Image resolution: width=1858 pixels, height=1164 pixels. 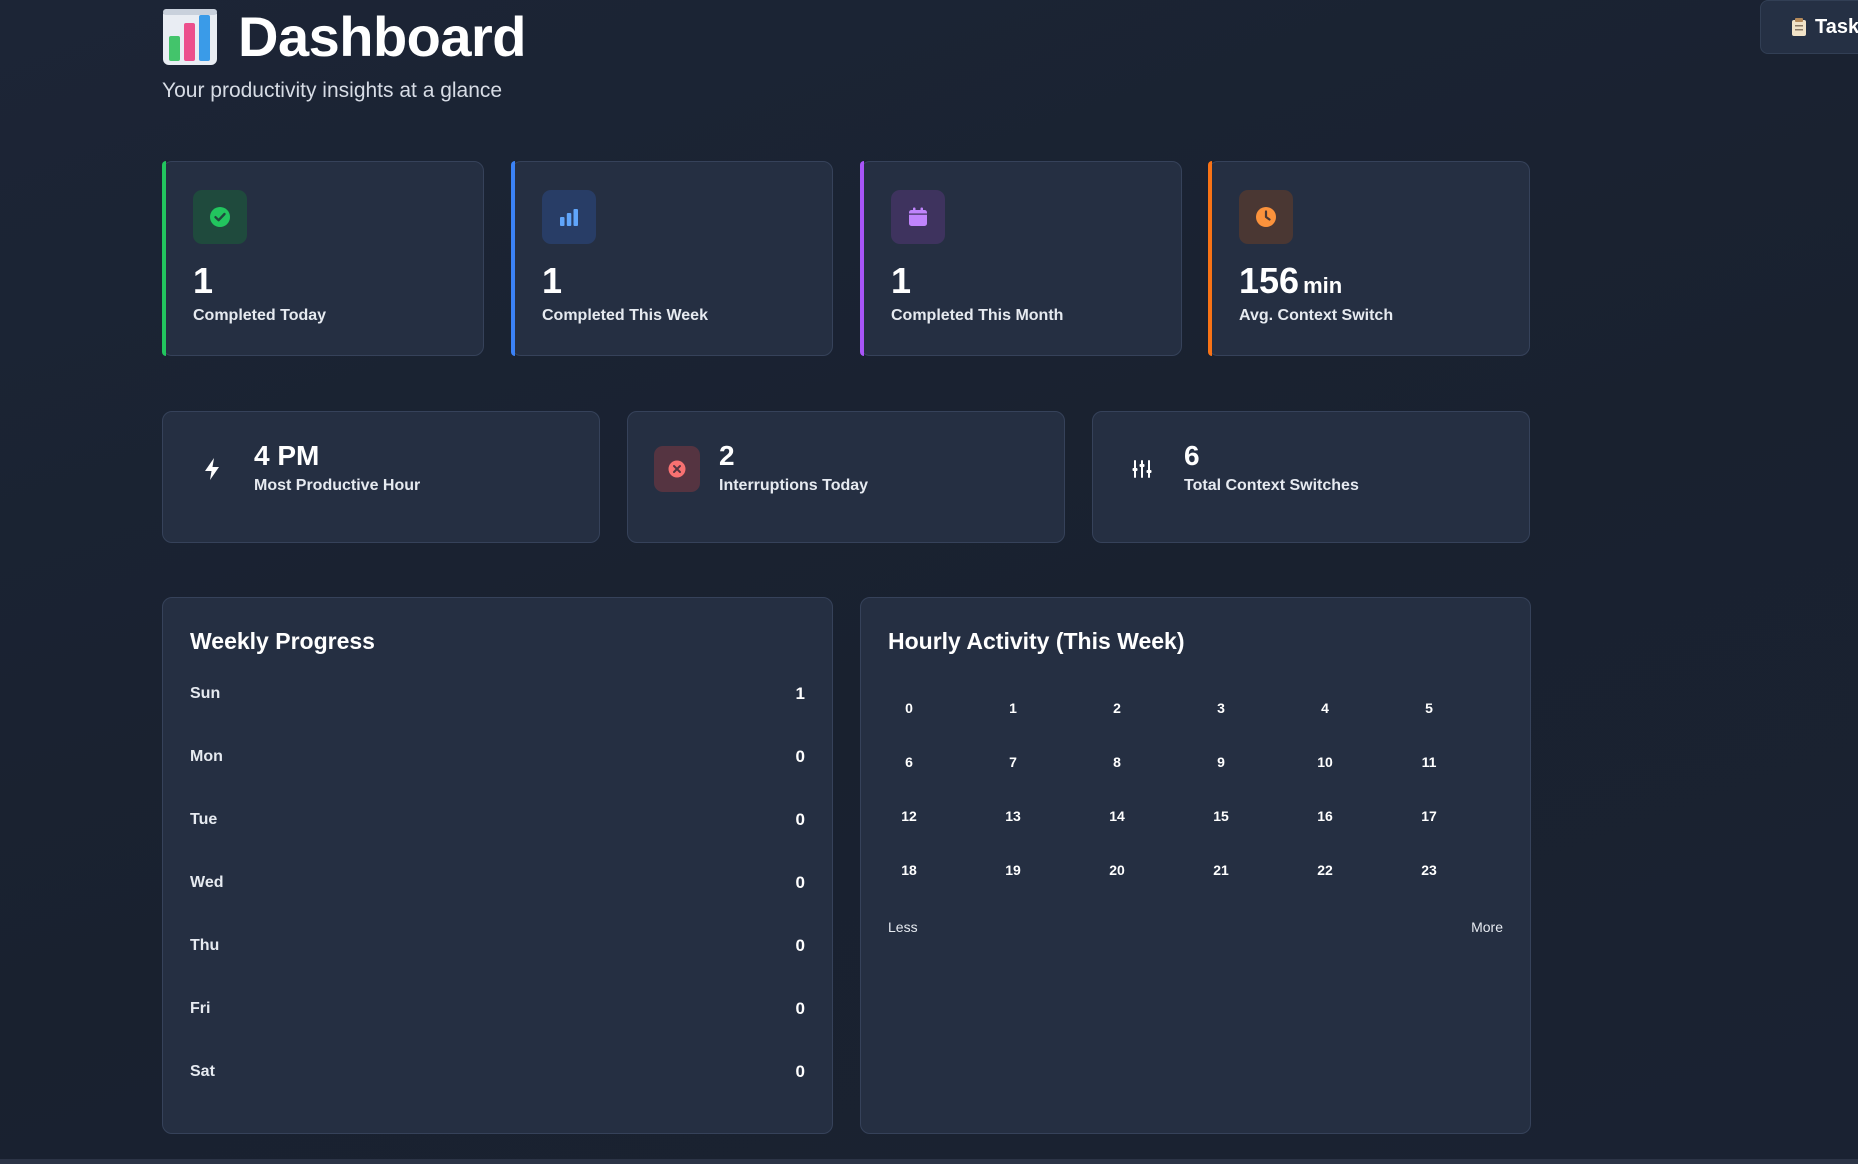 I want to click on hour-cell-7: 7, so click(x=1013, y=762).